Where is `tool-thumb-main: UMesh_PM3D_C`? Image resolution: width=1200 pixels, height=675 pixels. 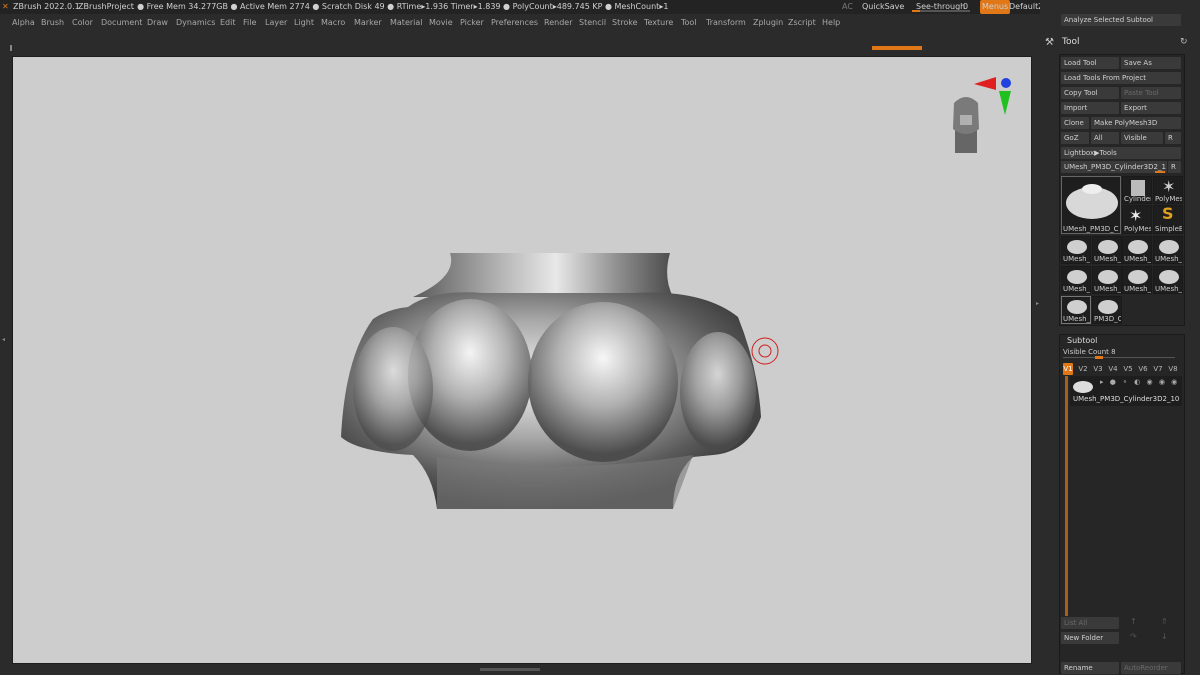
tool-thumb-main: UMesh_PM3D_C is located at coordinates (1091, 205).